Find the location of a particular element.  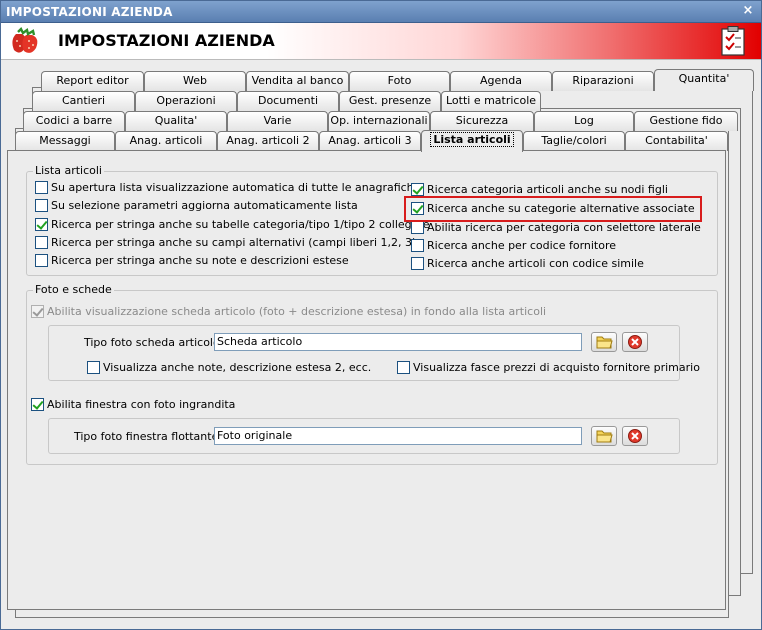

tab-codici-a-barre: Codici a barre is located at coordinates (74, 121).